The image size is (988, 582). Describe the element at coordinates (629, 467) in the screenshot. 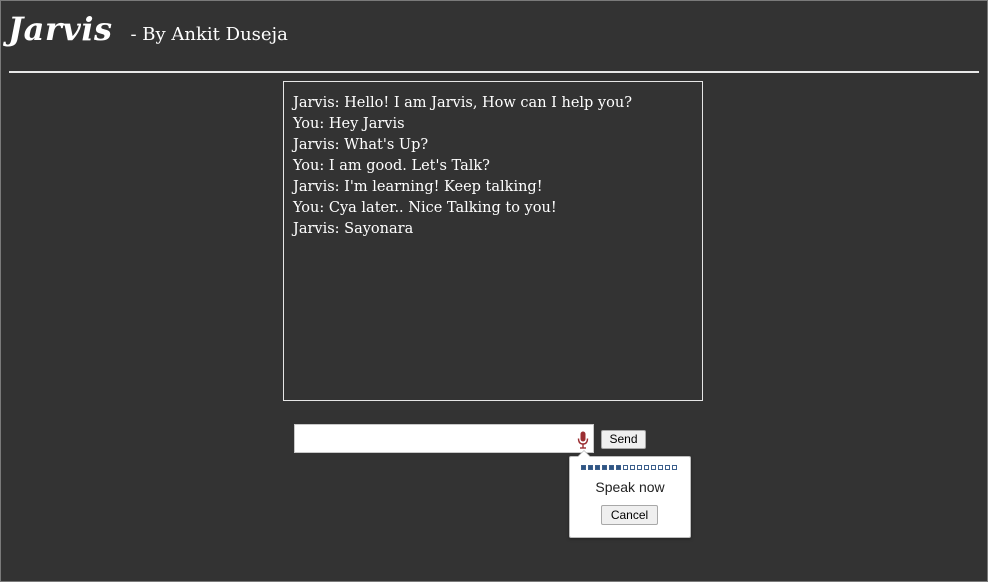

I see `voice-level-meter` at that location.